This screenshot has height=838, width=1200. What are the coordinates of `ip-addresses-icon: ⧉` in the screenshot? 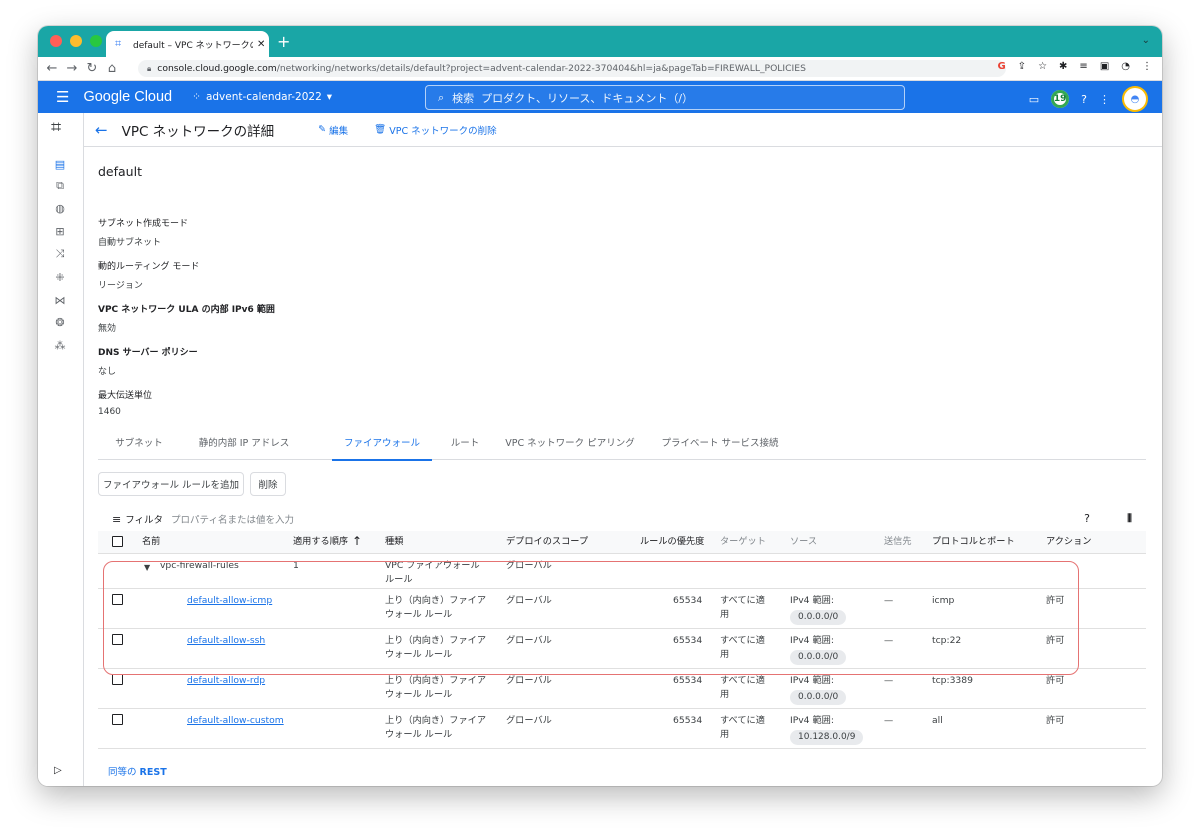 It's located at (60, 186).